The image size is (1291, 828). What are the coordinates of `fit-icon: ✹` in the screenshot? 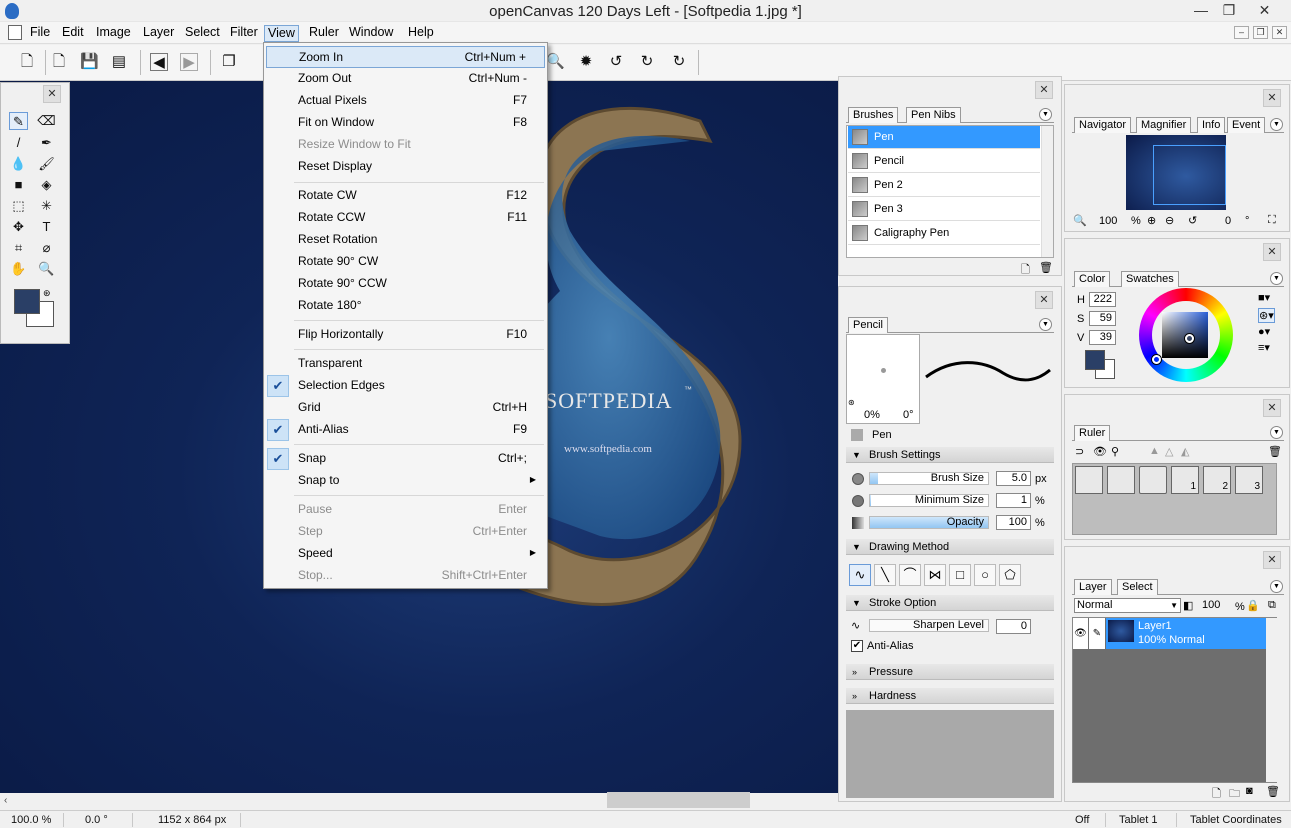 It's located at (586, 62).